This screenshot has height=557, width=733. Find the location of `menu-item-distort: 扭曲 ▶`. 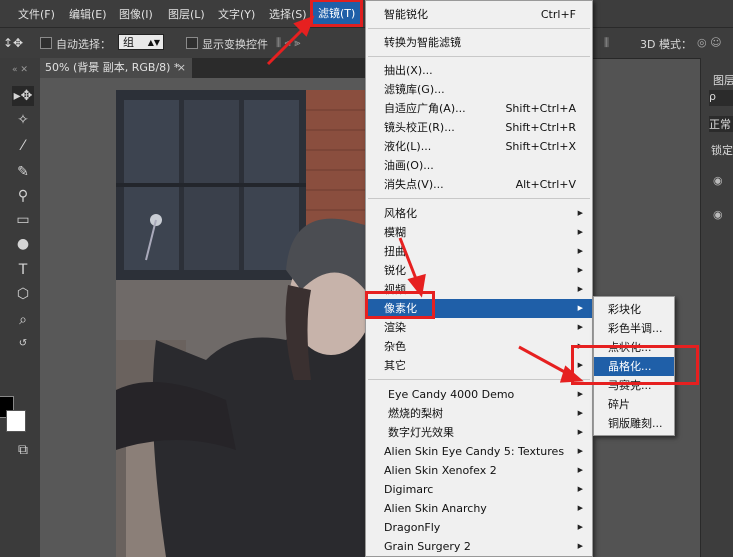

menu-item-distort: 扭曲 ▶ is located at coordinates (479, 251).